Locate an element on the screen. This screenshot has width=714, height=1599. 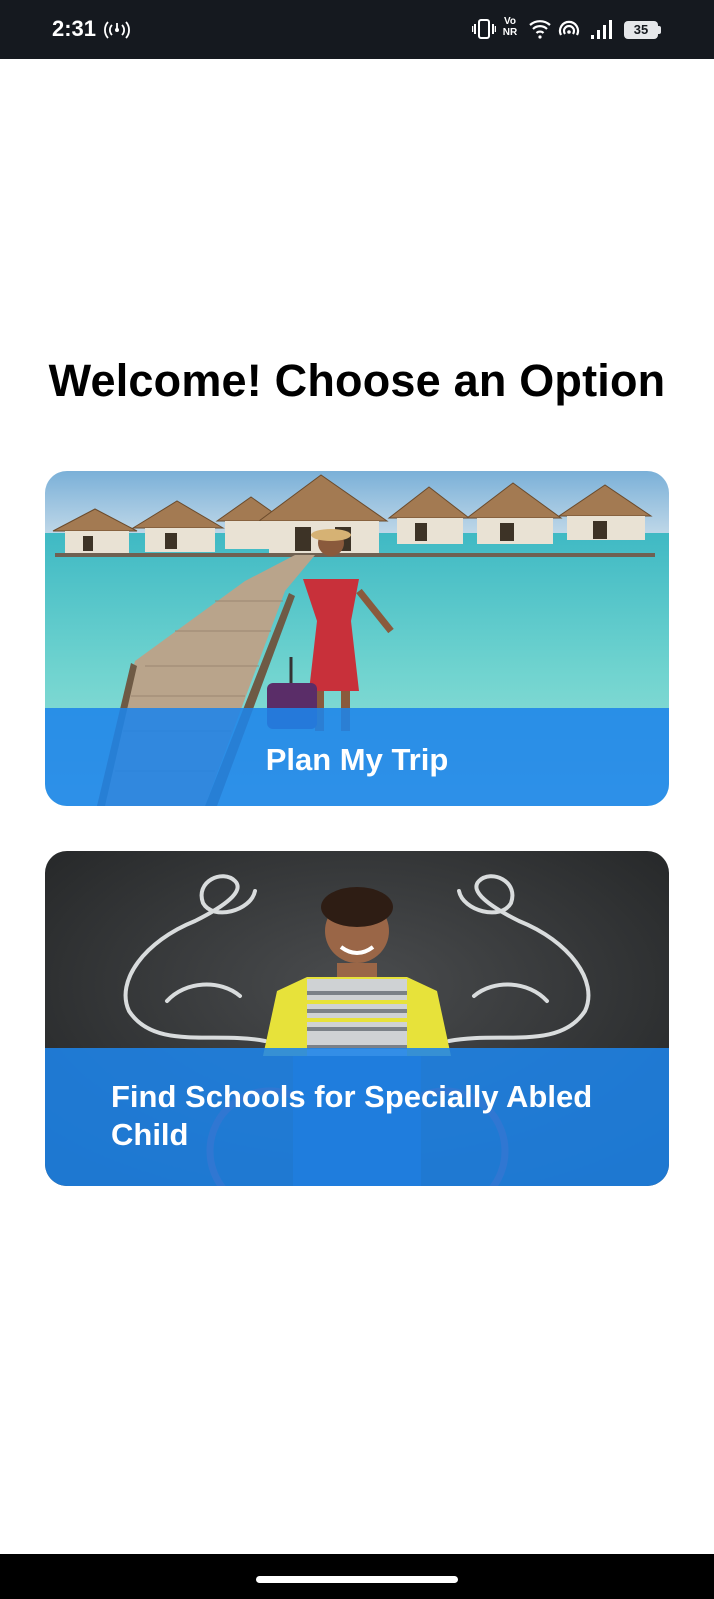
navigation-bar is located at coordinates (357, 1576).